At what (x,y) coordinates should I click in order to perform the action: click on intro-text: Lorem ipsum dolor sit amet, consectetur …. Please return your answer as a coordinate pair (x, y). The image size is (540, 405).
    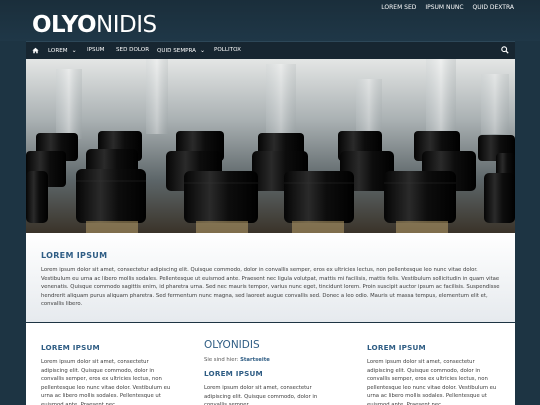
    Looking at the image, I should click on (270, 287).